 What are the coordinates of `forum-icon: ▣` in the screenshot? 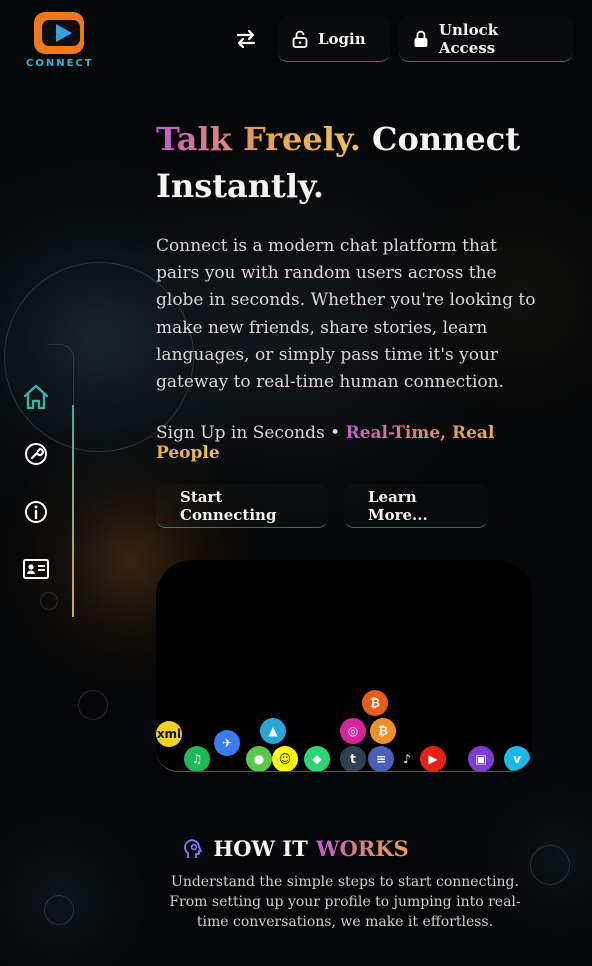 It's located at (481, 758).